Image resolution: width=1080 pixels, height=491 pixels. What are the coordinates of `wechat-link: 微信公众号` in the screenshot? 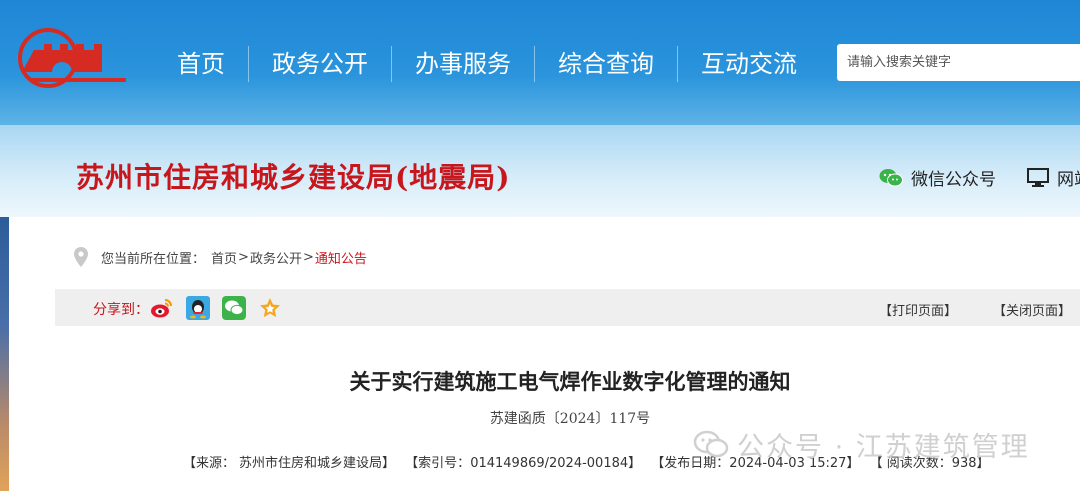 It's located at (937, 177).